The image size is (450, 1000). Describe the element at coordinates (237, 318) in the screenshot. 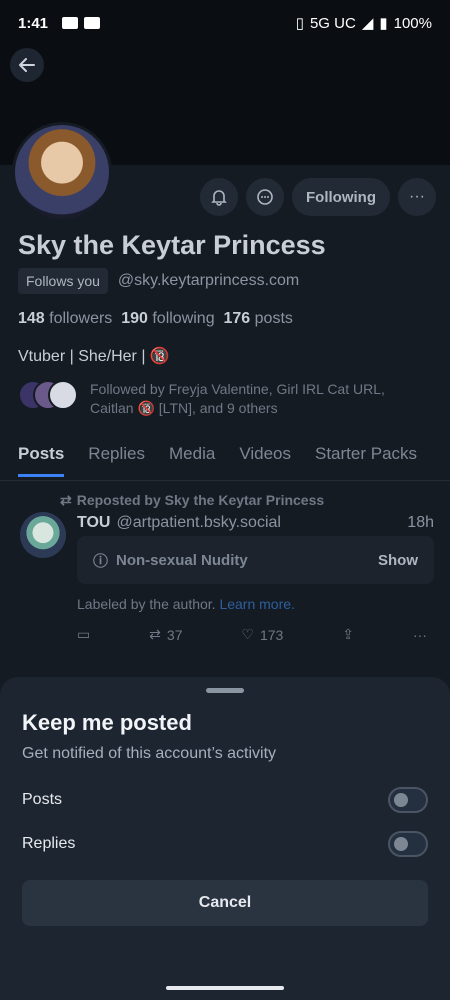

I see `posts-count: 176` at that location.